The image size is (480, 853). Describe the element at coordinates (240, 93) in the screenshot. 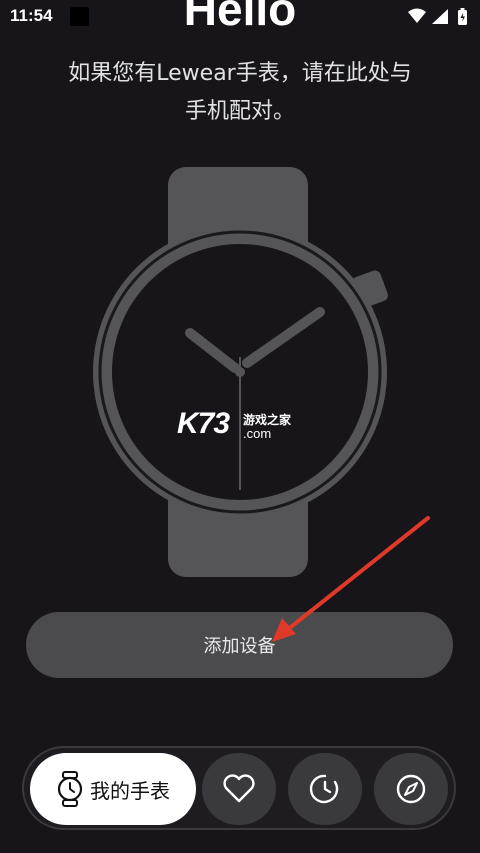

I see `pairing-instructions: 如果您有Lewear手表，请在此处与 手机配对。` at that location.